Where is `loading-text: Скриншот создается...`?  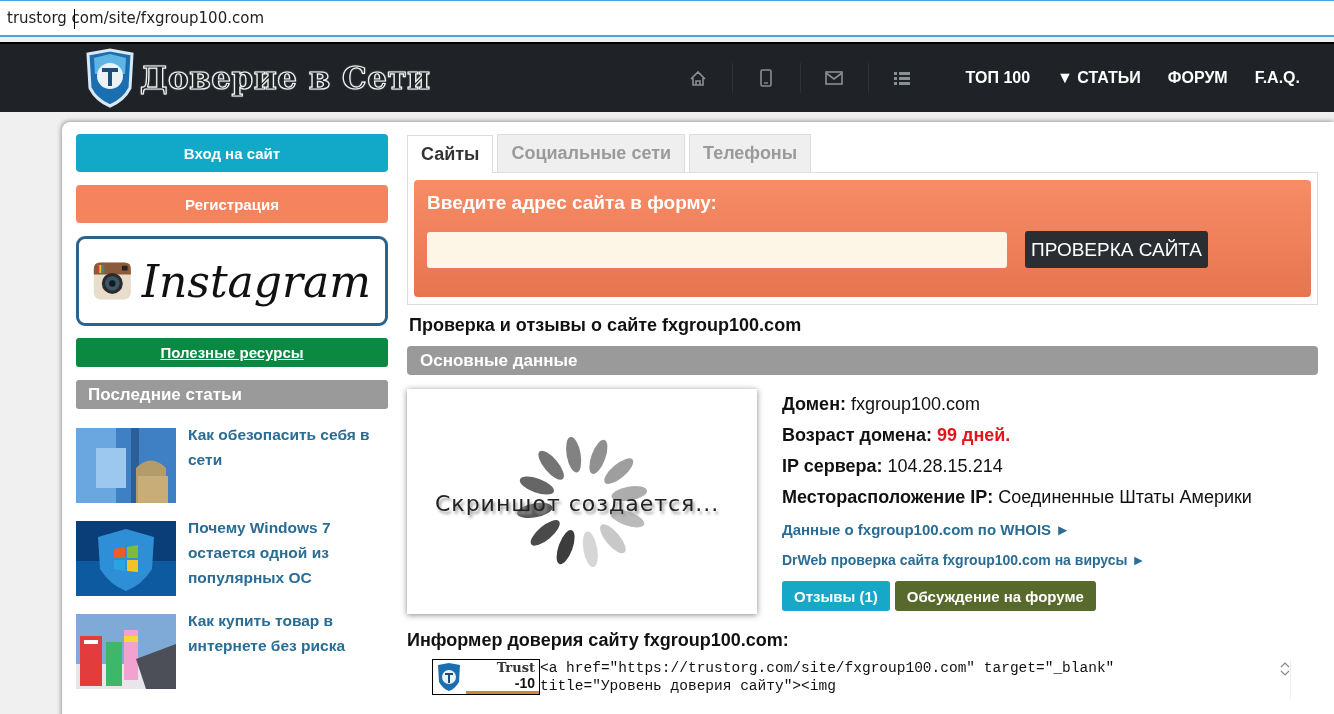 loading-text: Скриншот создается... is located at coordinates (577, 503).